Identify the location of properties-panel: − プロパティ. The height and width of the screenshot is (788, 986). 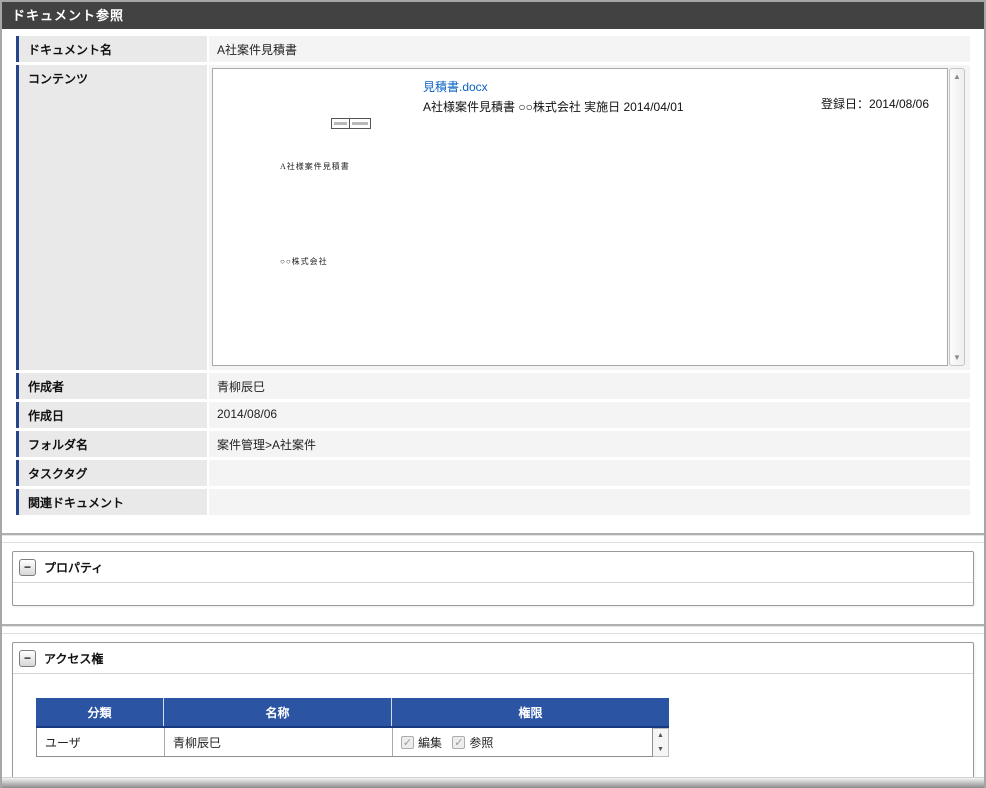
(493, 578).